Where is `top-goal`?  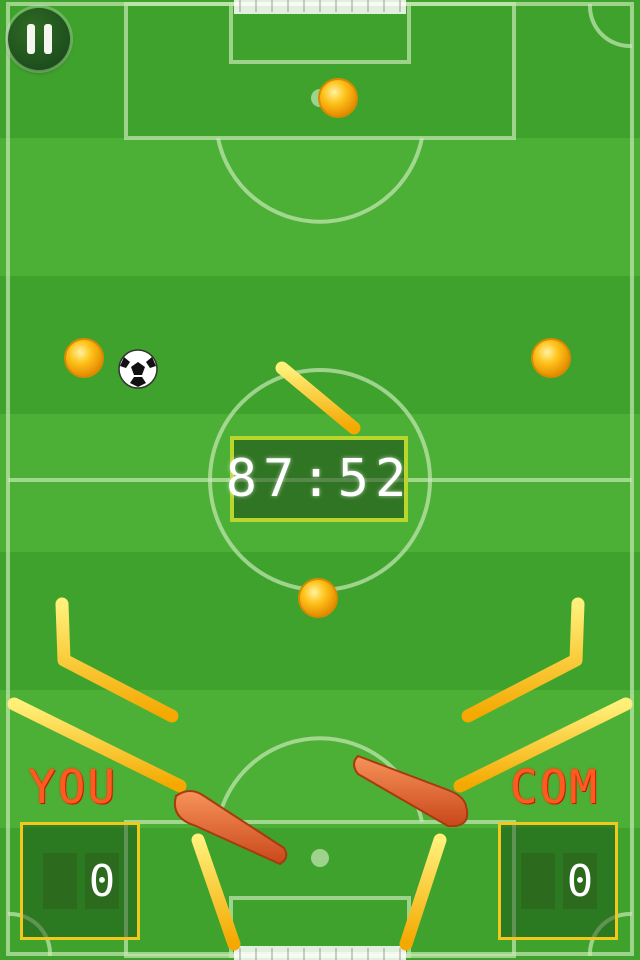
top-goal is located at coordinates (320, 7).